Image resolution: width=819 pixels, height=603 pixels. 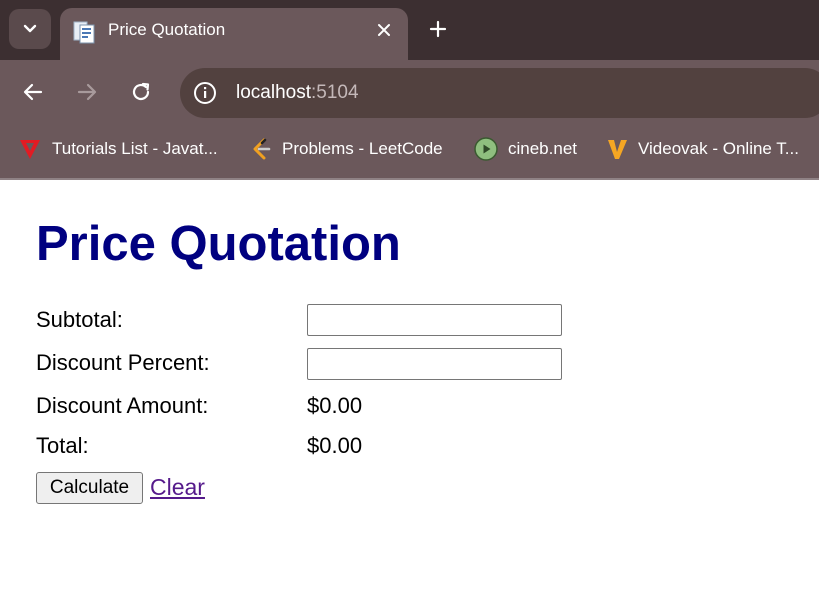 I want to click on close-icon, so click(x=384, y=30).